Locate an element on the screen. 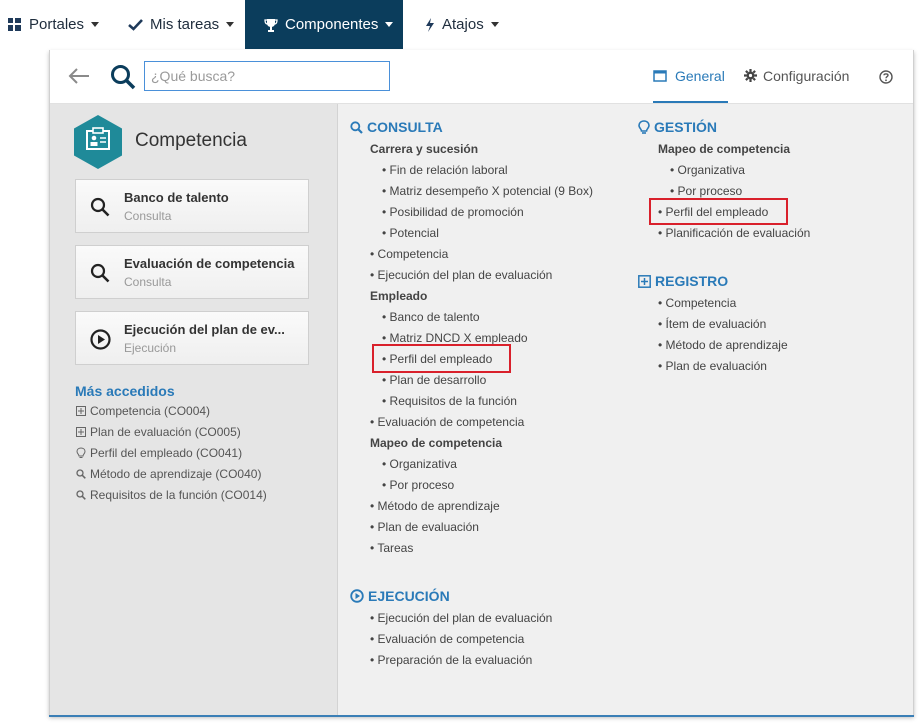 The height and width of the screenshot is (725, 923). help-icon is located at coordinates (886, 77).